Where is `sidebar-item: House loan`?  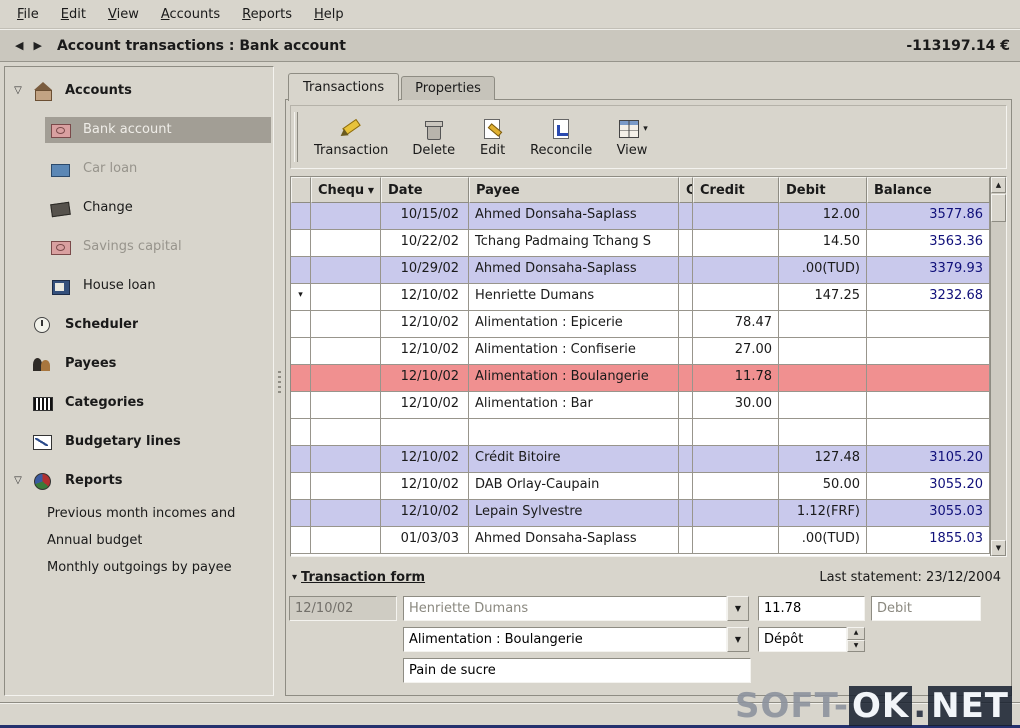 sidebar-item: House loan is located at coordinates (139, 285).